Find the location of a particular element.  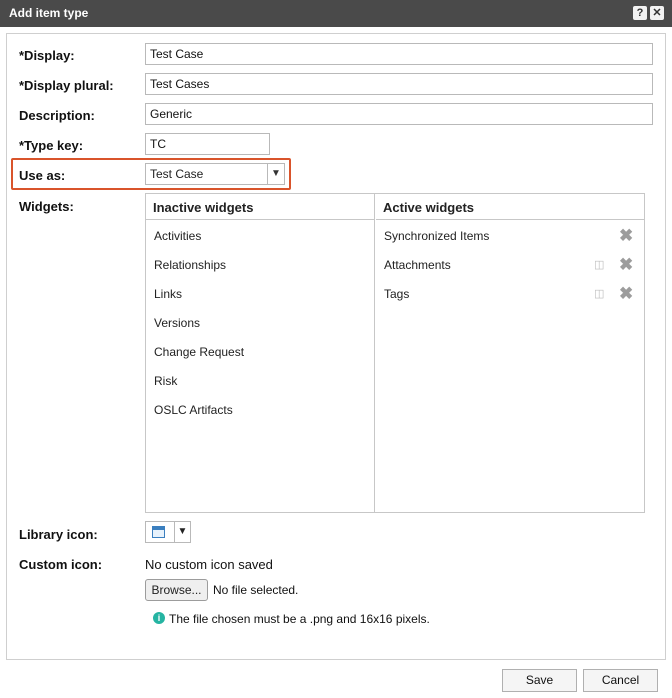

inactive-widgets-header: Inactive widgets is located at coordinates (260, 207).